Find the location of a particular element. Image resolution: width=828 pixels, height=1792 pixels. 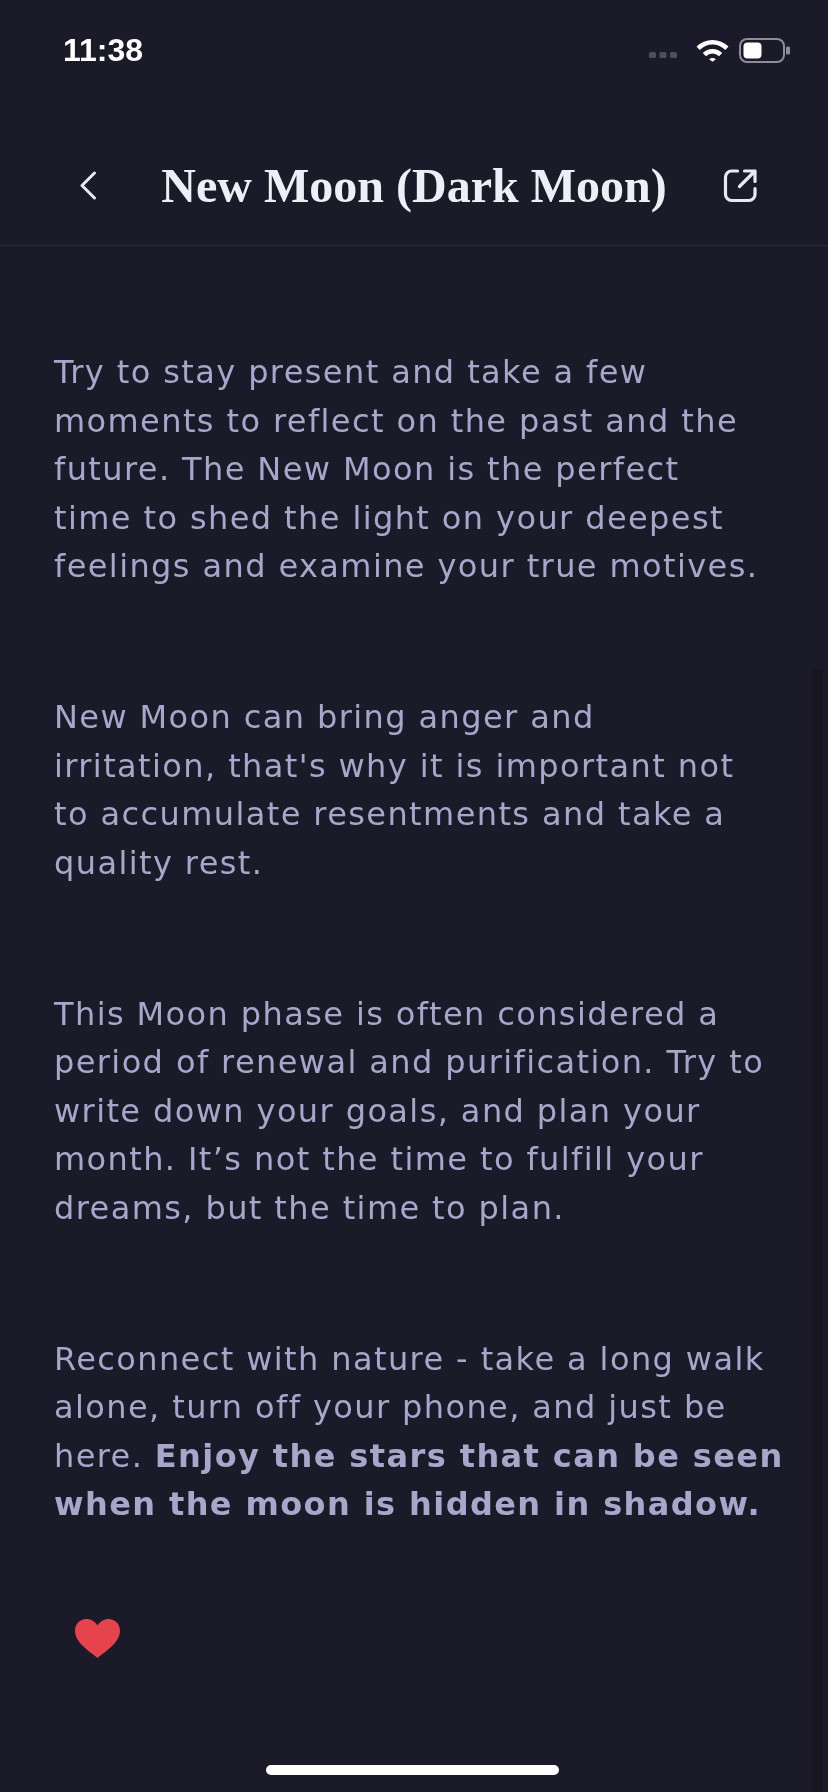

body-paragraph: Reconnect with nature - take a long walk alone, turn off your phone, and just be here. Enjoy the stars that can be seen when the moon is hidden in shadow. is located at coordinates (419, 1431).